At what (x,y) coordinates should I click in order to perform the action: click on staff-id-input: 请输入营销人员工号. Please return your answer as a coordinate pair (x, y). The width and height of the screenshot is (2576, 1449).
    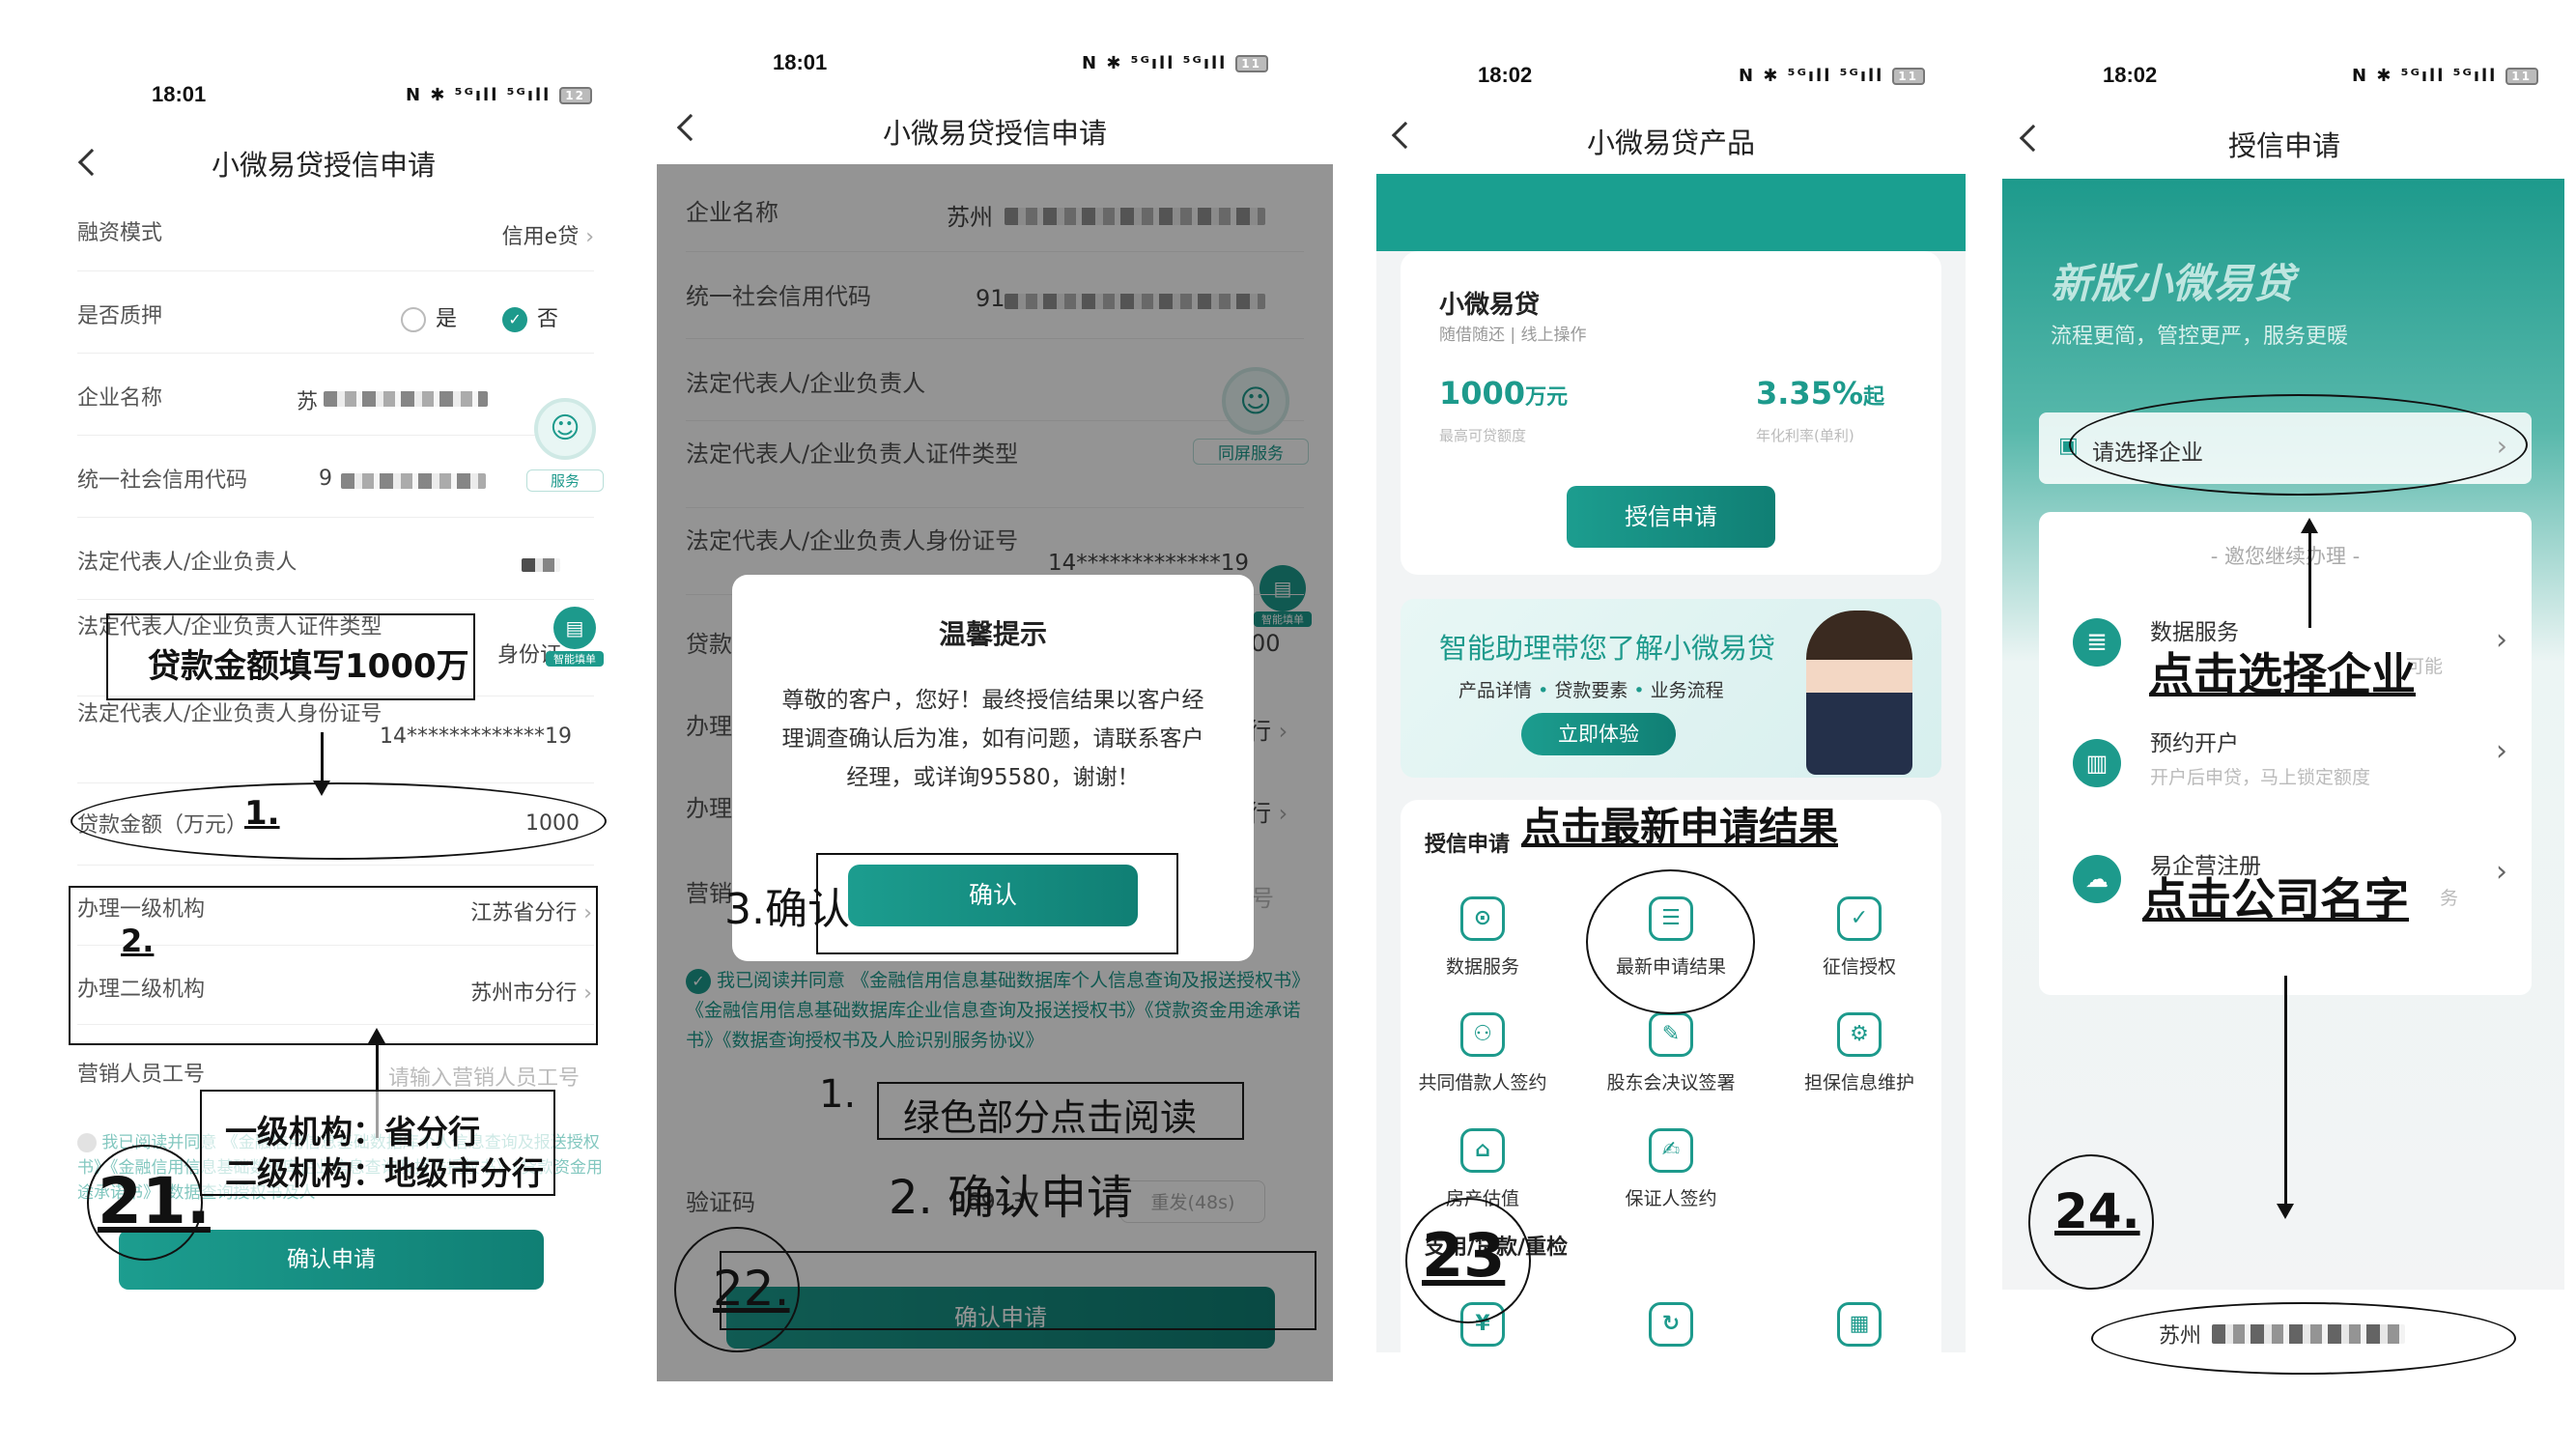
    Looking at the image, I should click on (484, 1076).